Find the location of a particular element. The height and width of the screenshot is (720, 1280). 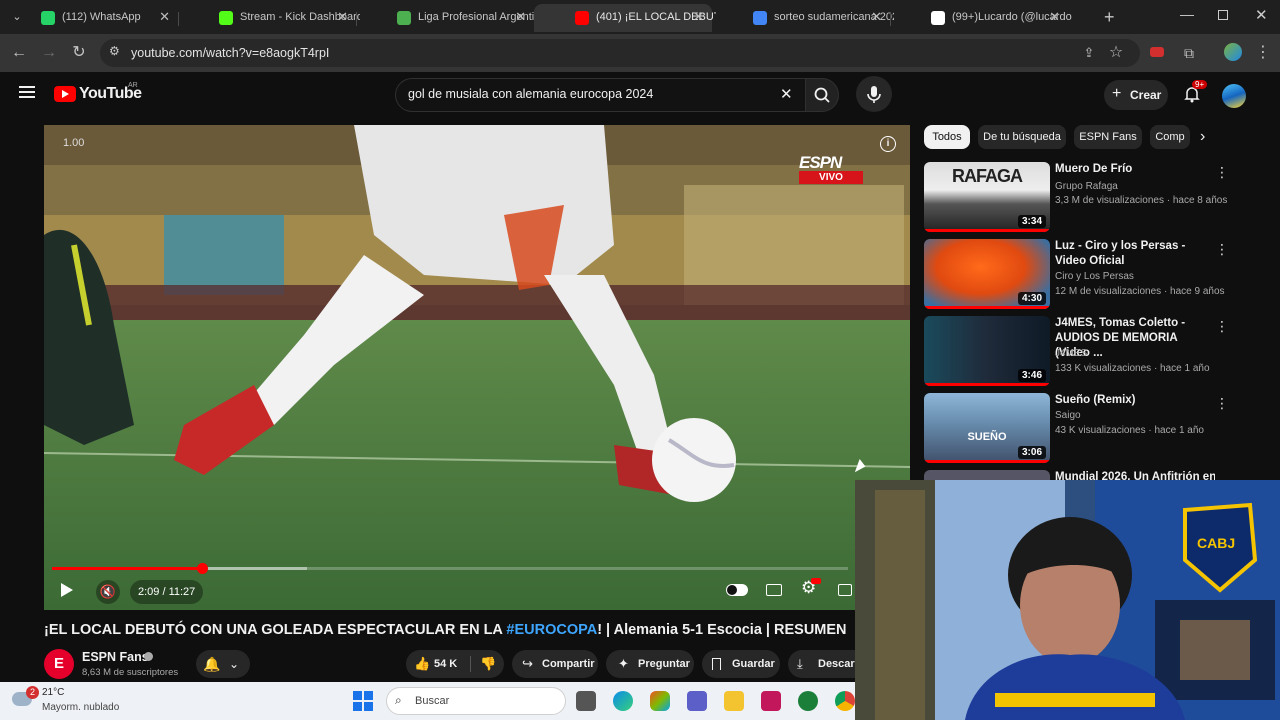

video-title: Luz - Ciro y los Persas - Video Oficial is located at coordinates (1132, 254).